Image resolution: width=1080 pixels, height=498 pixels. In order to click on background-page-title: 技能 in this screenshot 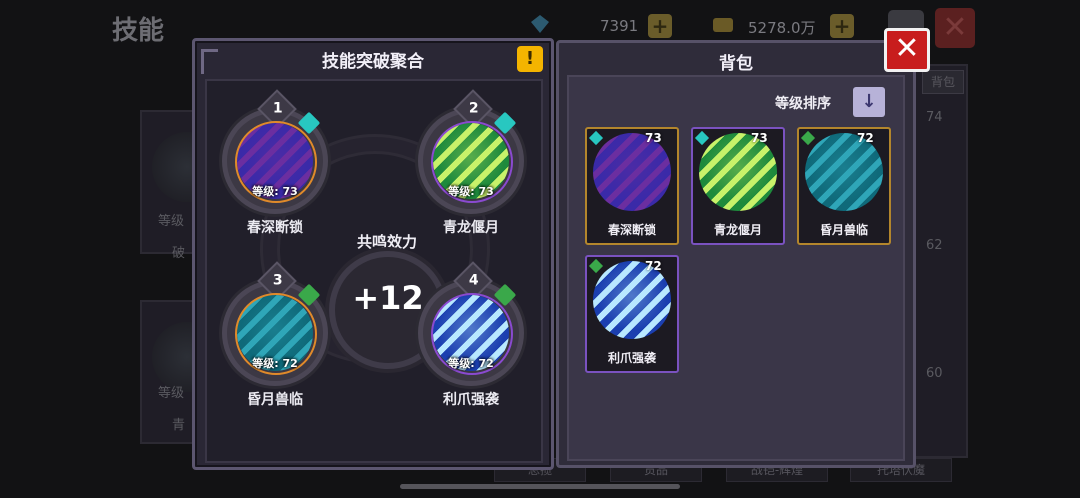, I will do `click(138, 31)`.